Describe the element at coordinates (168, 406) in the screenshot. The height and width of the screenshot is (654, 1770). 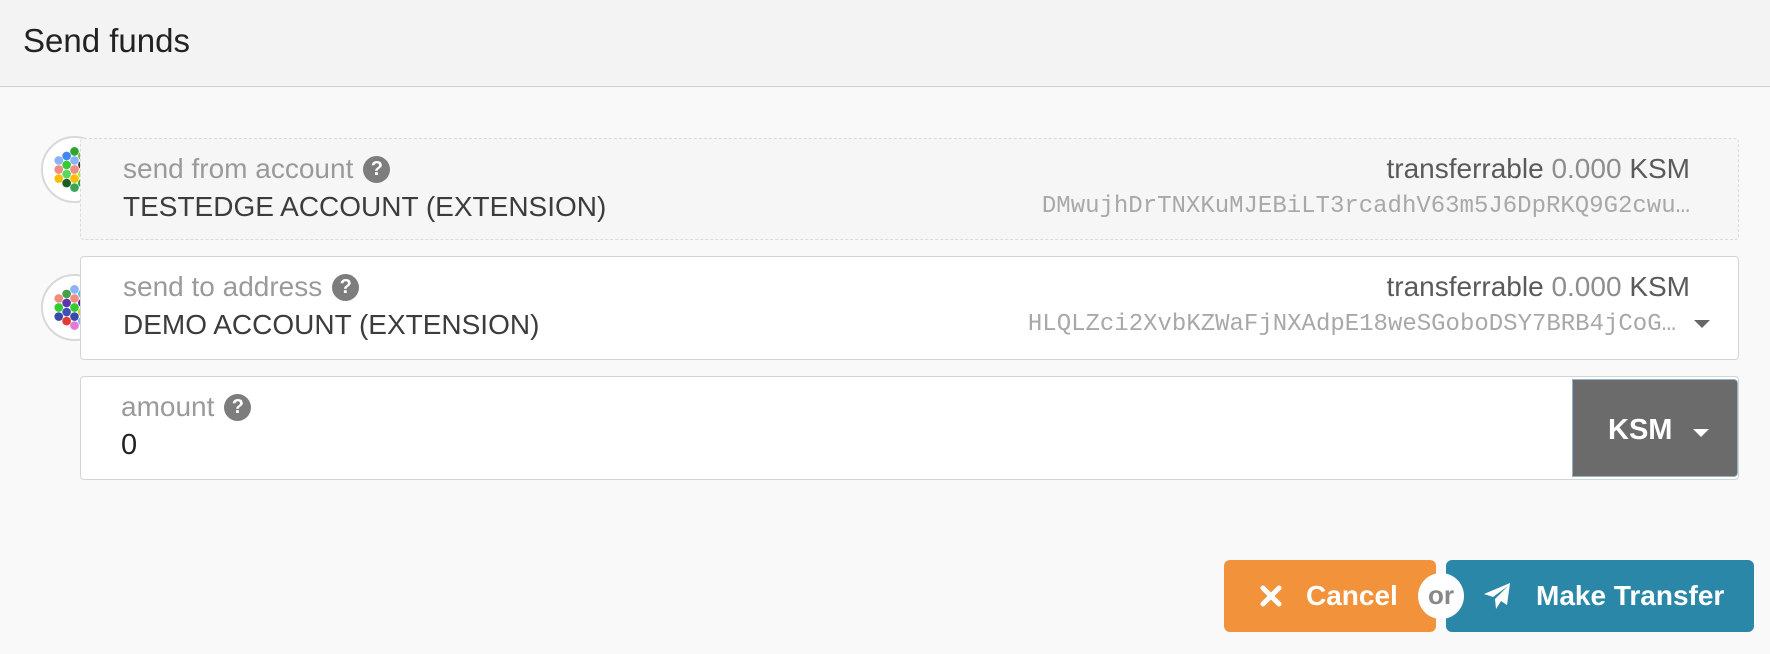
I see `amount-label: amount` at that location.